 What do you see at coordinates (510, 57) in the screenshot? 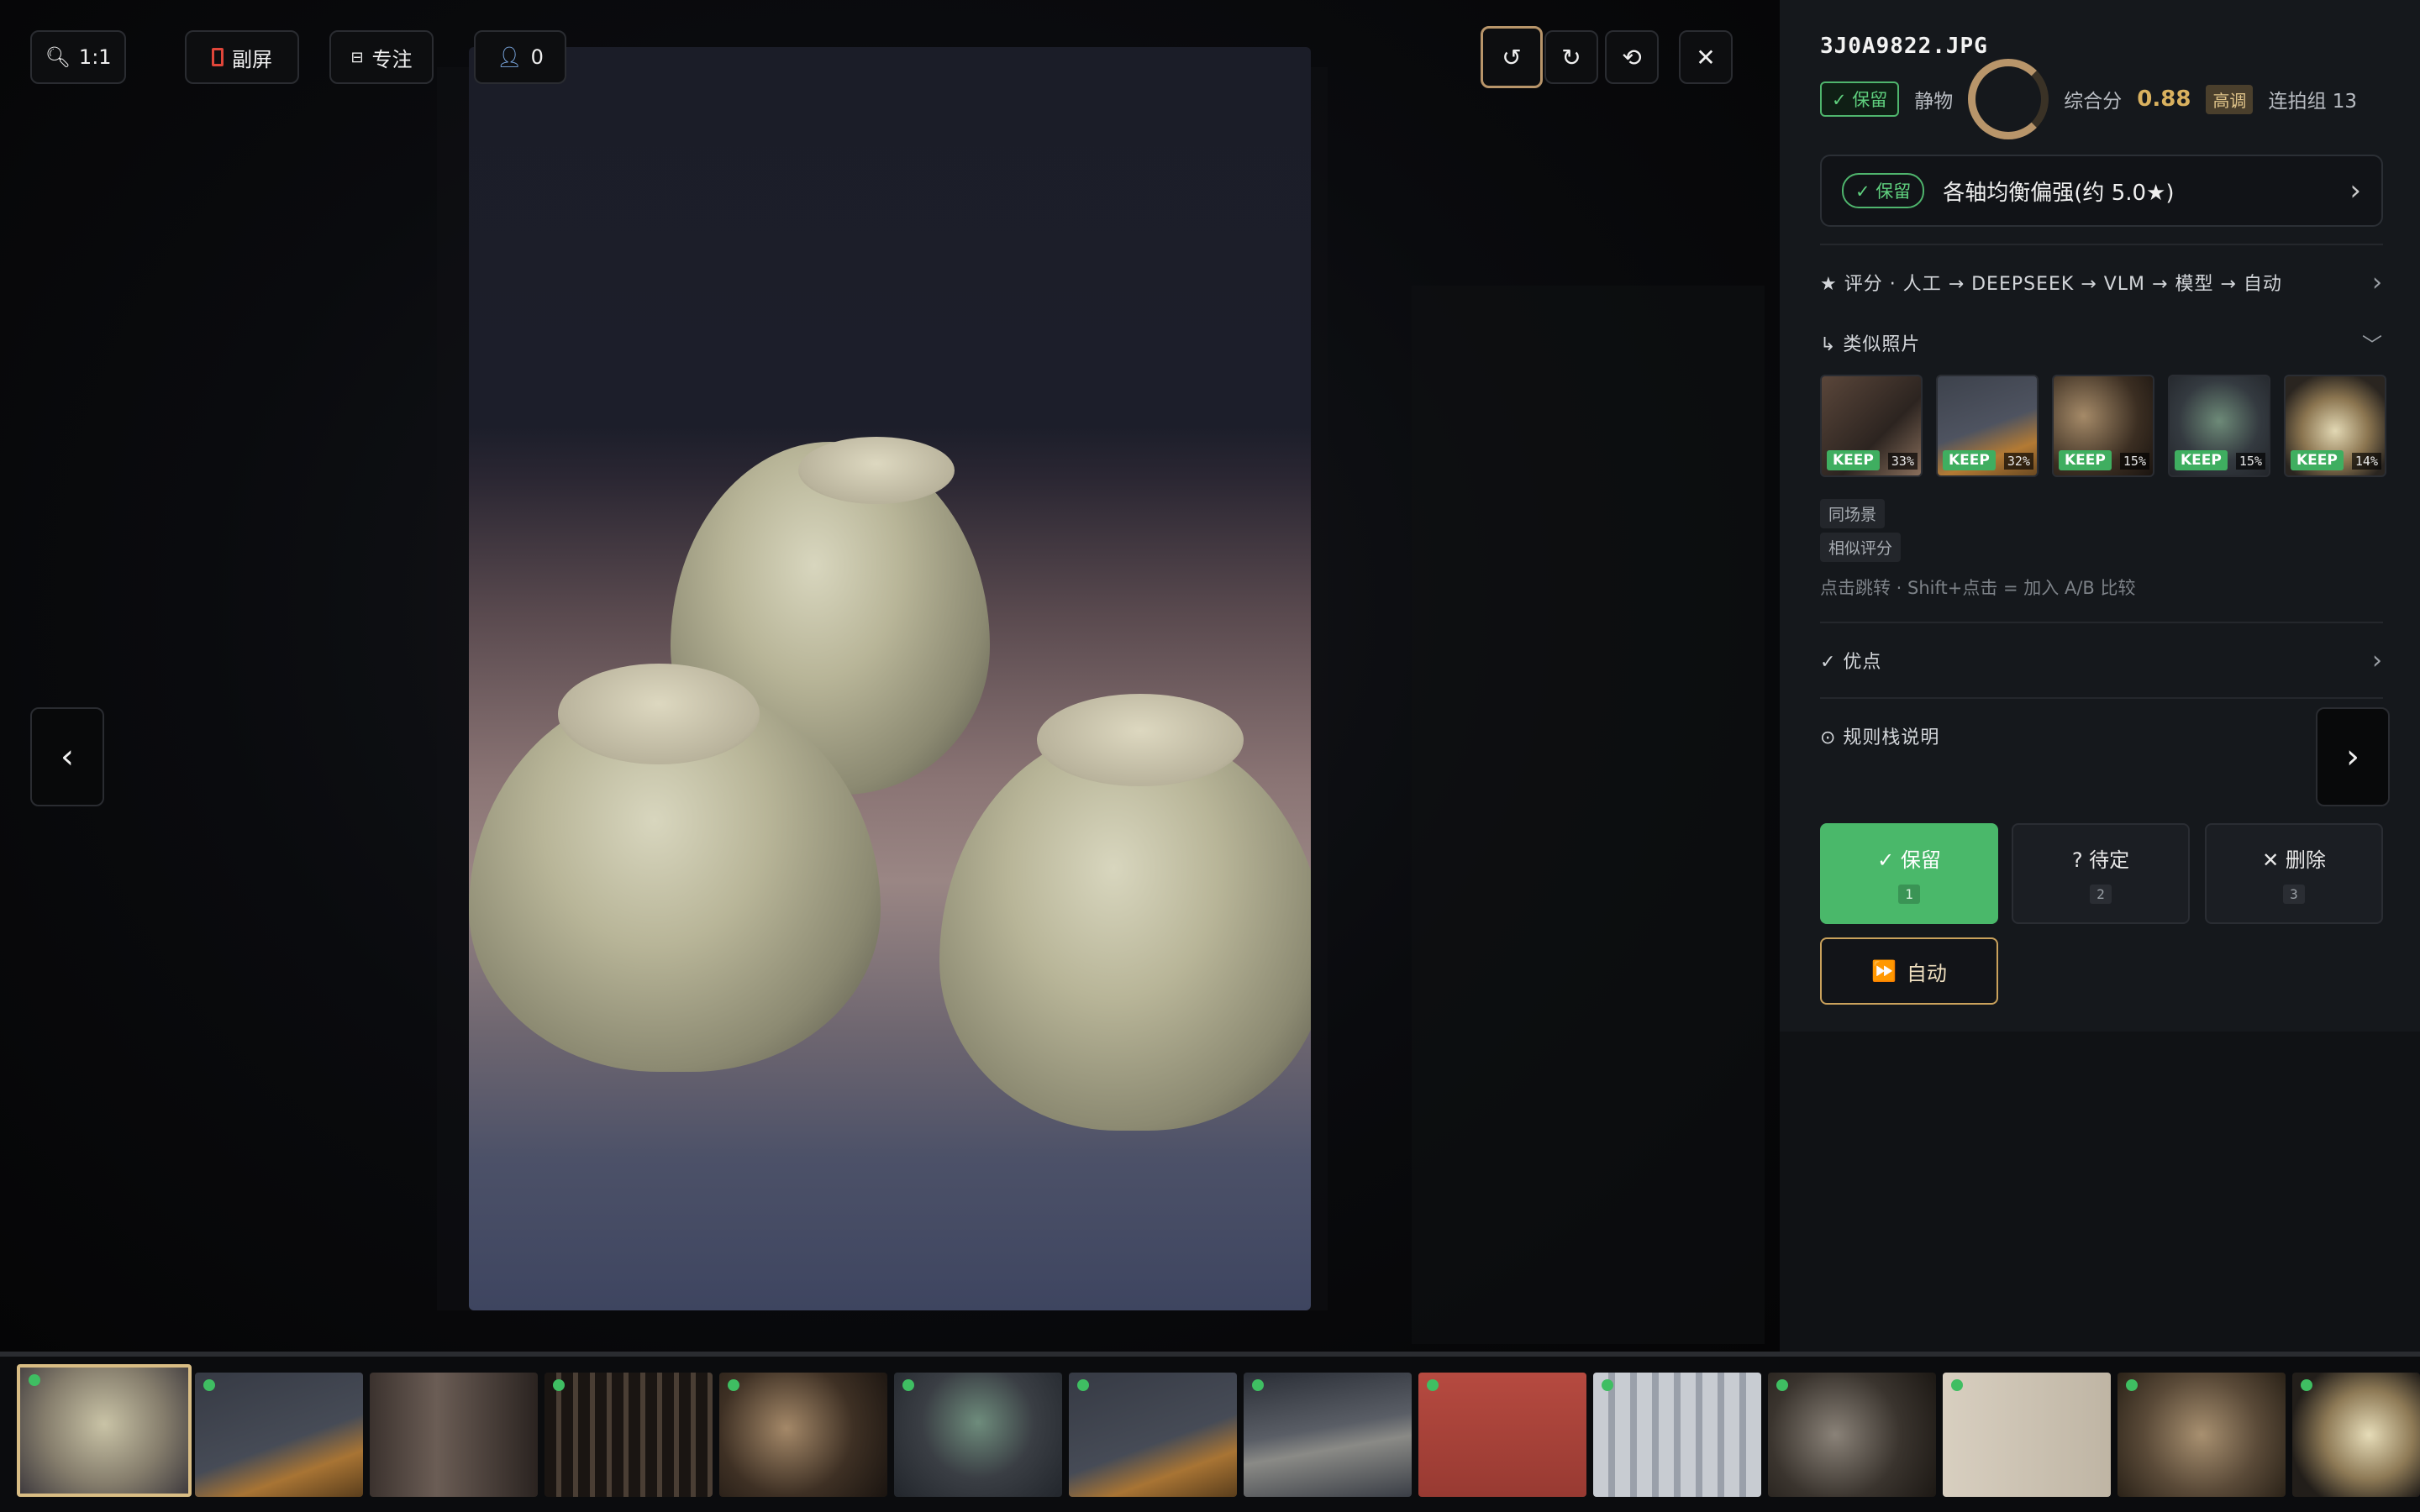
I see `person-icon: 👤︎` at bounding box center [510, 57].